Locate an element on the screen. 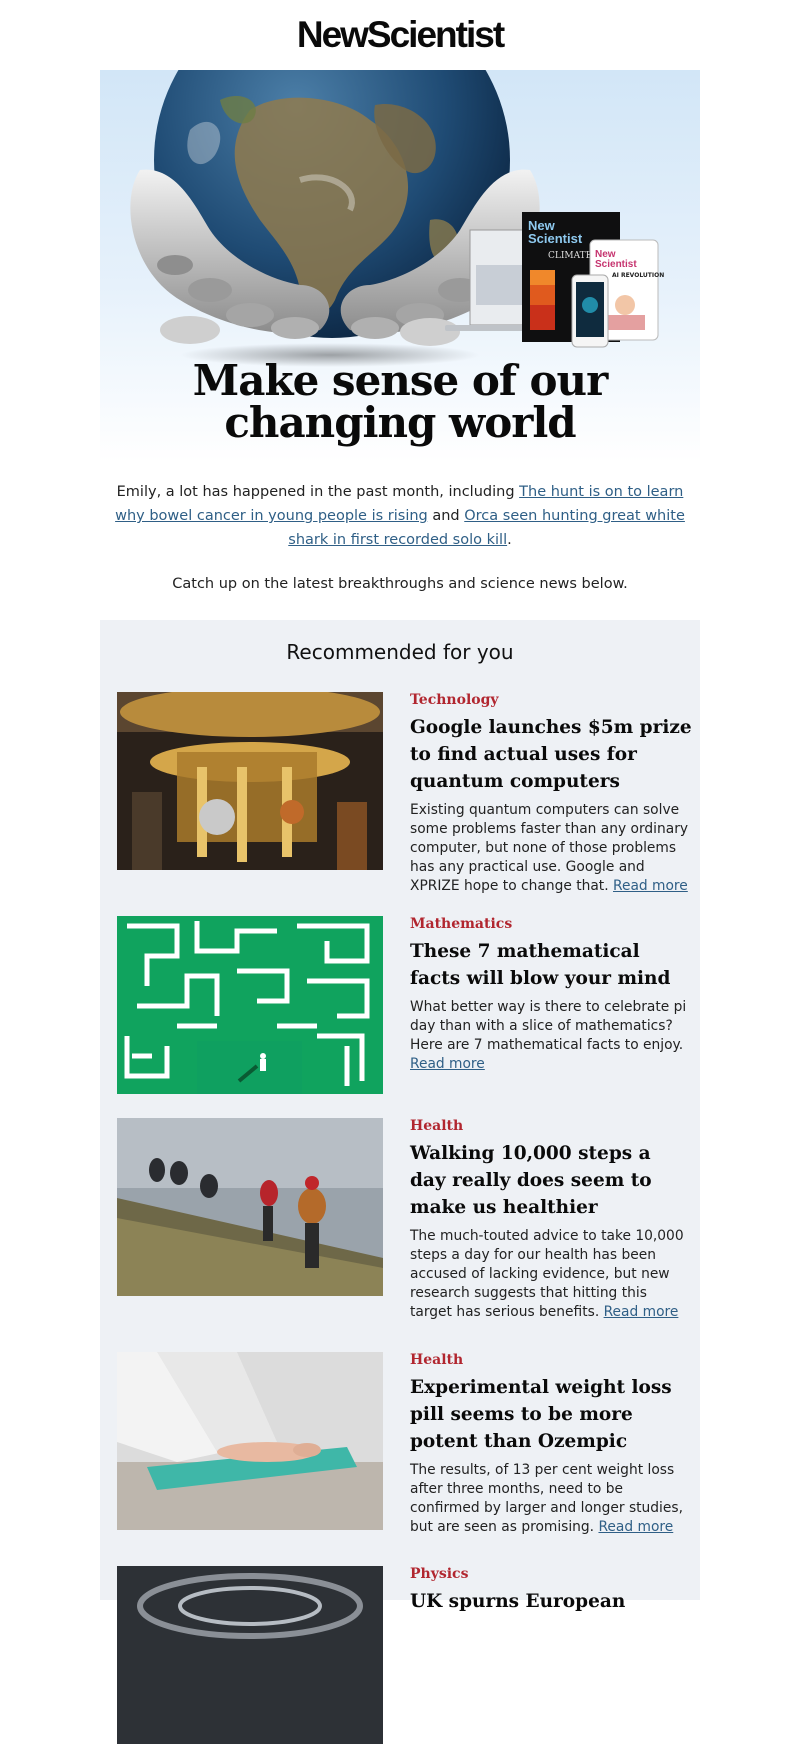  maze-image is located at coordinates (250, 1005).